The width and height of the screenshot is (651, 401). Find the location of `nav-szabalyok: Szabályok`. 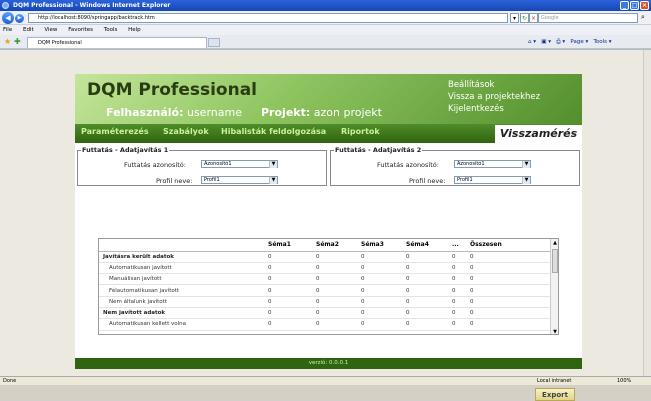

nav-szabalyok: Szabályok is located at coordinates (186, 131).